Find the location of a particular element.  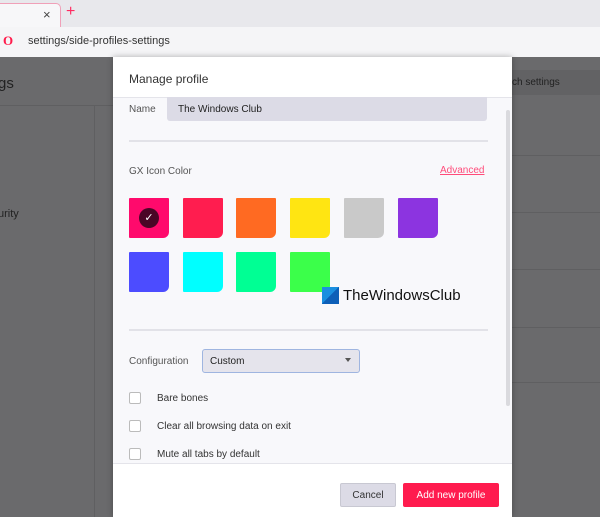

url-text: settings/side-profiles-settings is located at coordinates (99, 41).